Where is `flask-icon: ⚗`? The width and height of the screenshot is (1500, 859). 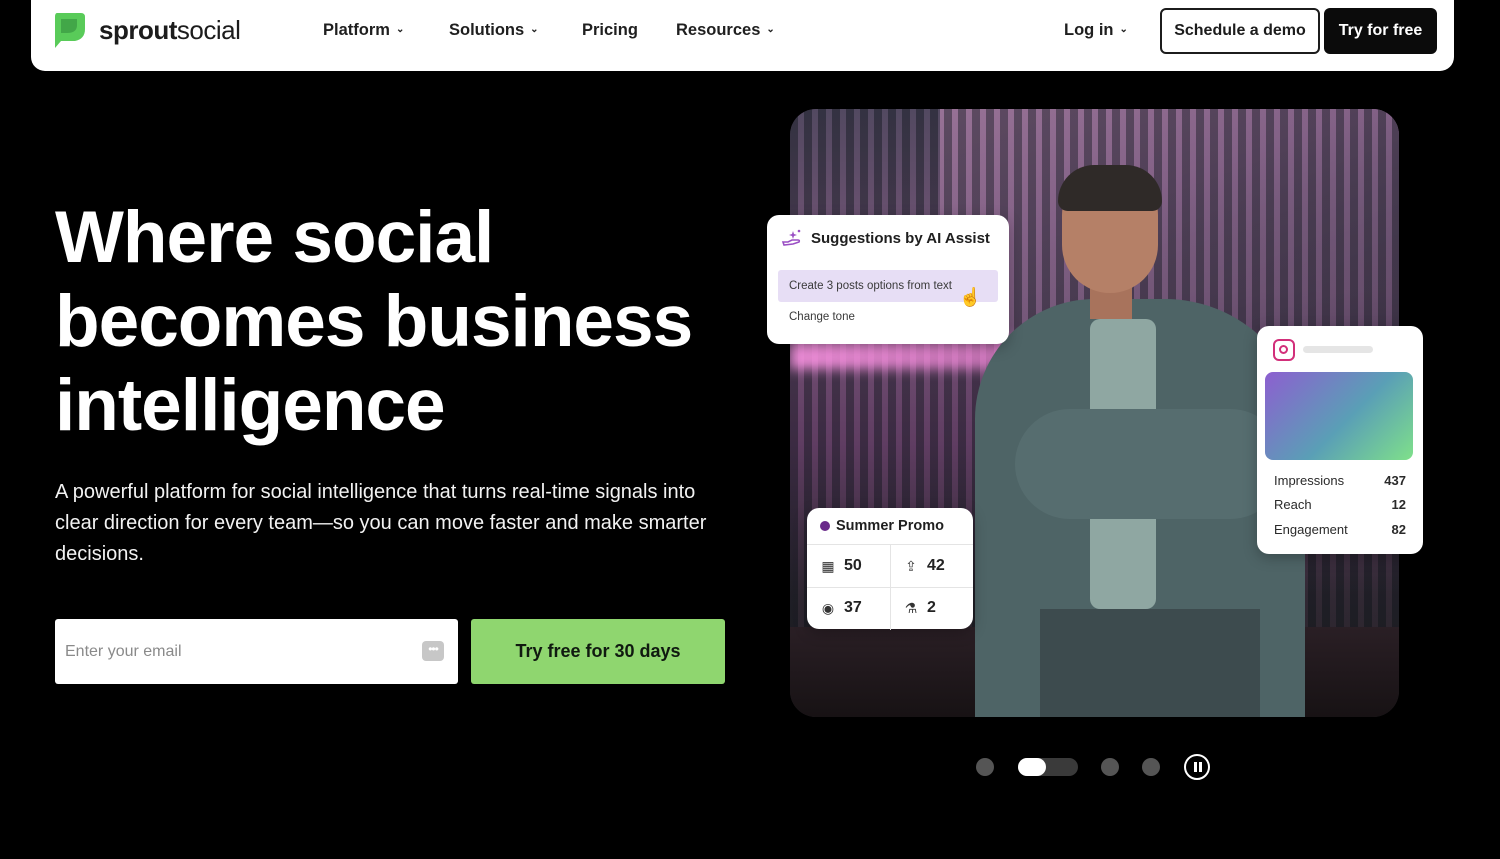 flask-icon: ⚗ is located at coordinates (911, 607).